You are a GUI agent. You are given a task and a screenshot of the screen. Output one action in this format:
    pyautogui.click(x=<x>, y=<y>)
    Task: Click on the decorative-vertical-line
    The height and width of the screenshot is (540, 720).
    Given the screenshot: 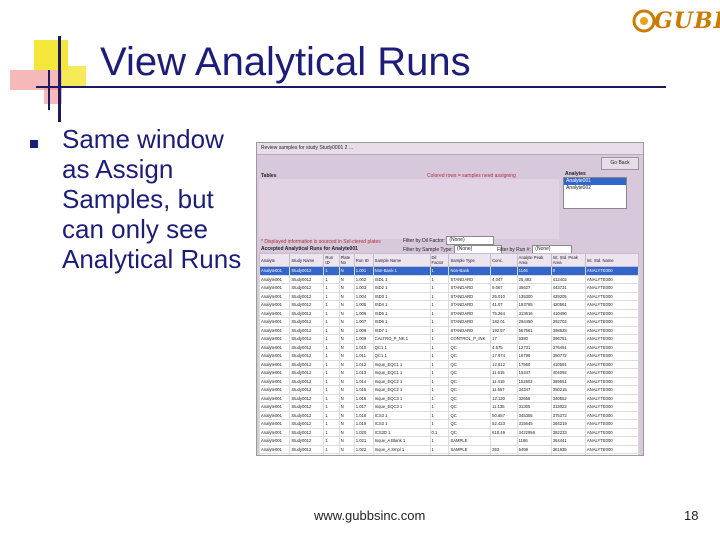 What is the action you would take?
    pyautogui.click(x=59, y=79)
    